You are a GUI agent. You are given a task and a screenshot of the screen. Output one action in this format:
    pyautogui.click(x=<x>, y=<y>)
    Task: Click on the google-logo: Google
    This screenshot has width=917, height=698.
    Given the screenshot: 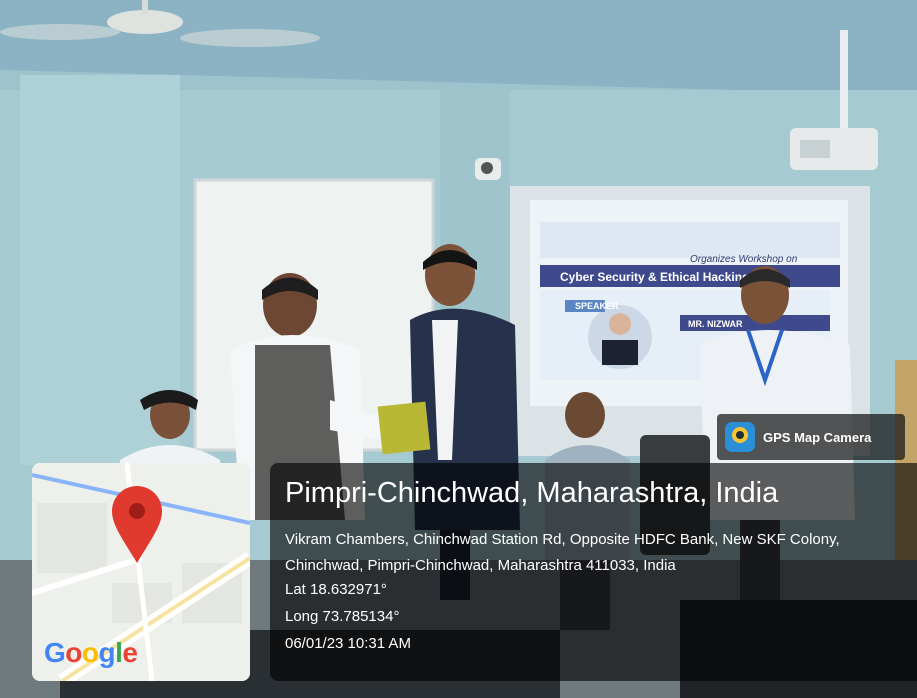 What is the action you would take?
    pyautogui.click(x=91, y=652)
    